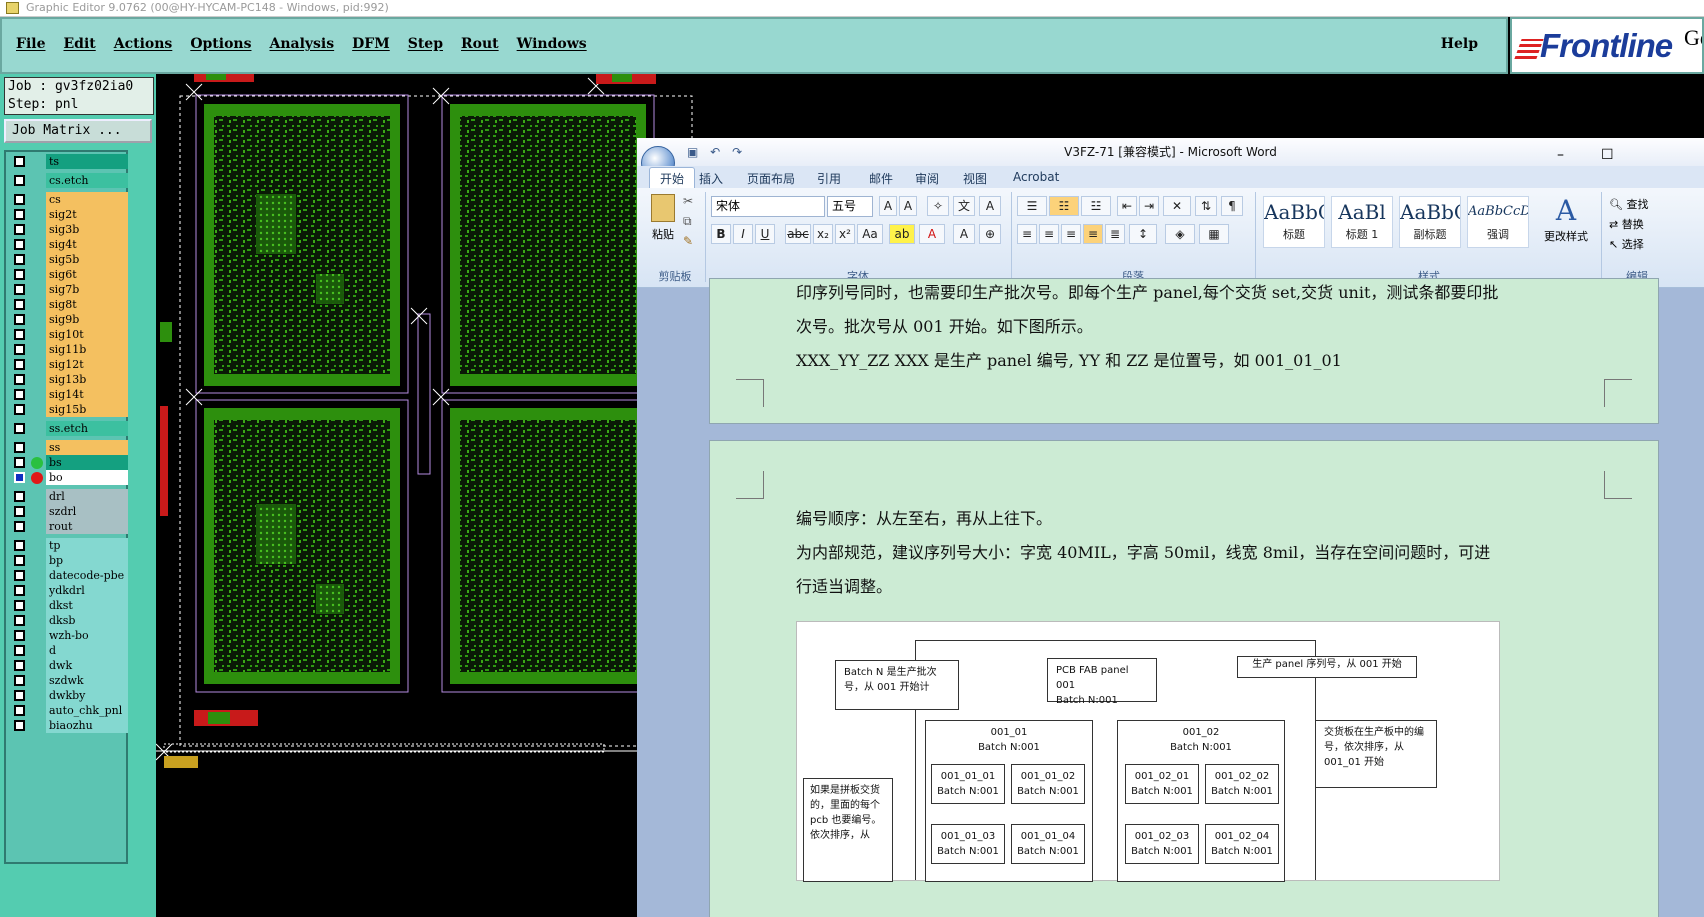 The image size is (1704, 917). Describe the element at coordinates (87, 605) in the screenshot. I see `layer-name: dkst` at that location.